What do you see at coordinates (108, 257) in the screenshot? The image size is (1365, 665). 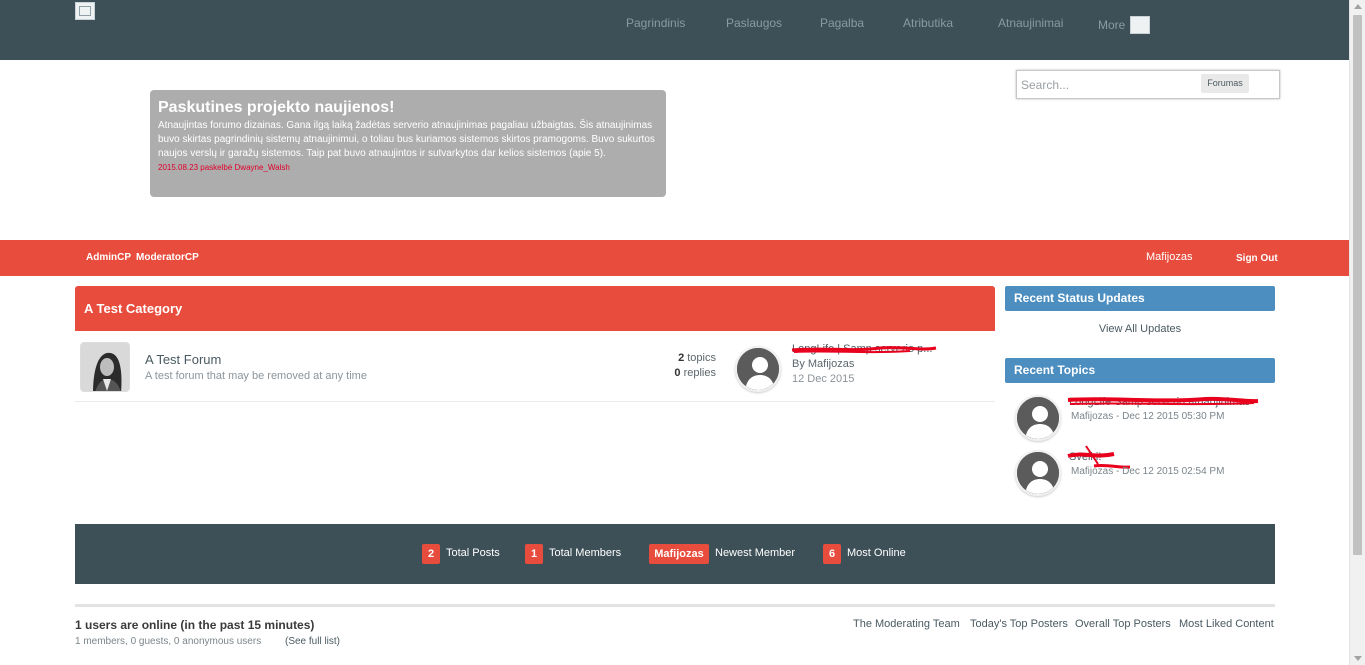 I see `admincp-link: AdminCP` at bounding box center [108, 257].